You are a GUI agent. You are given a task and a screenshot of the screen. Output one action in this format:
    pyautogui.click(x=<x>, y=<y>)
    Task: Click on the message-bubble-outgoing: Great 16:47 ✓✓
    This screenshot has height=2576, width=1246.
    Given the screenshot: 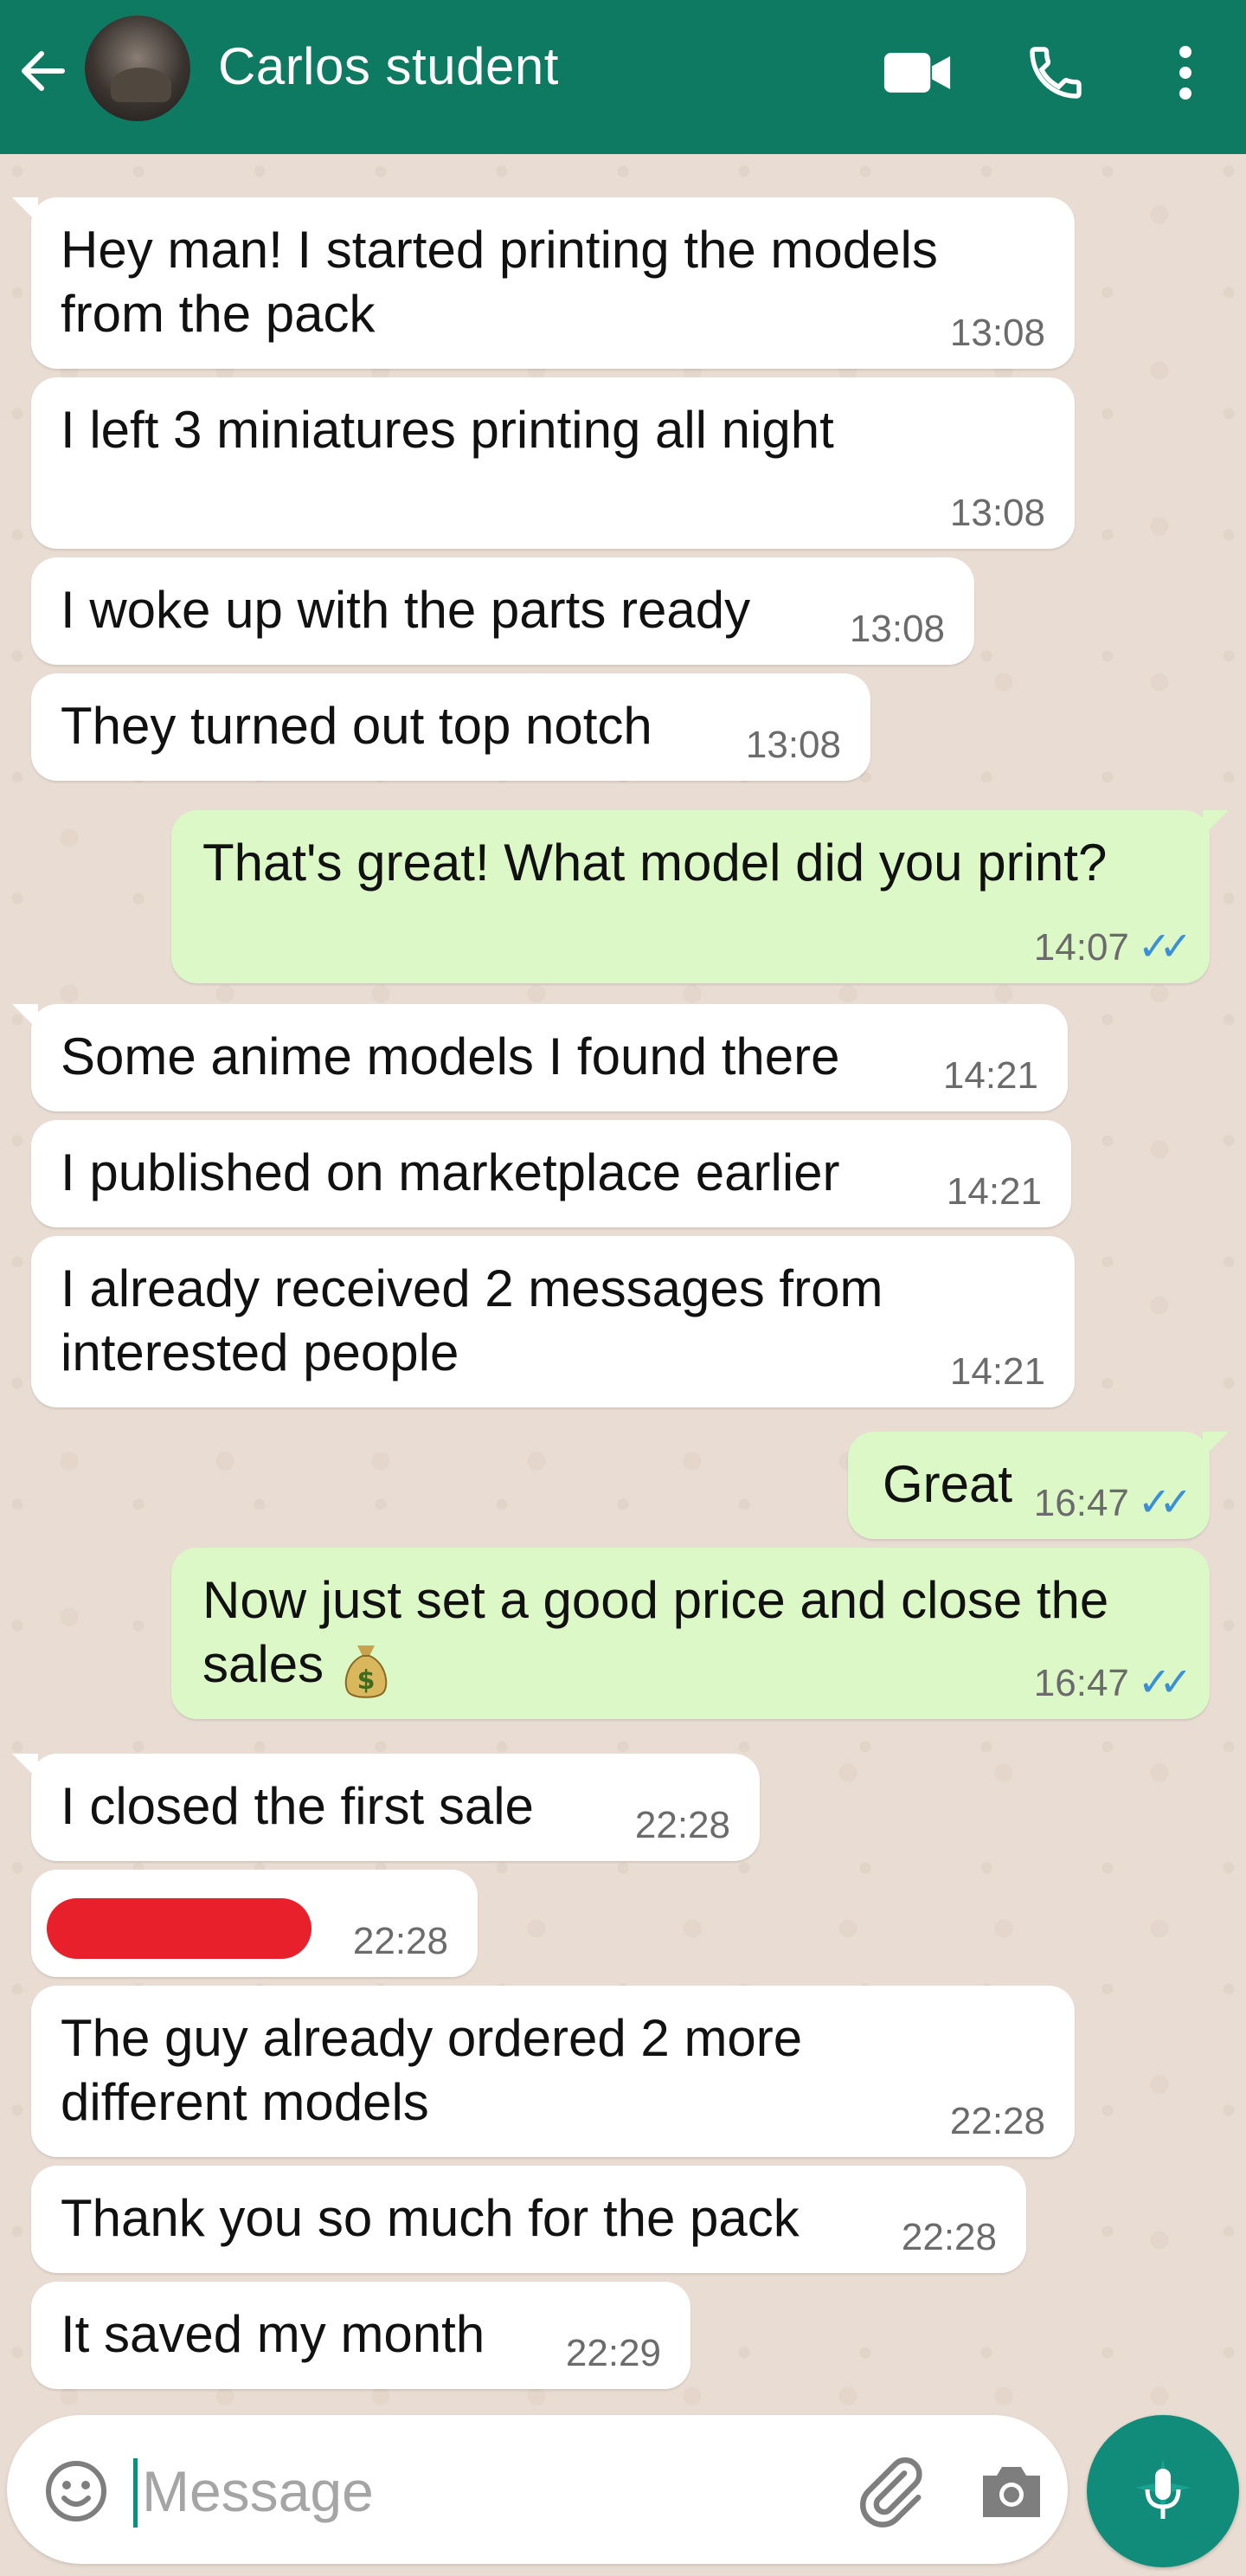 What is the action you would take?
    pyautogui.click(x=1039, y=1485)
    